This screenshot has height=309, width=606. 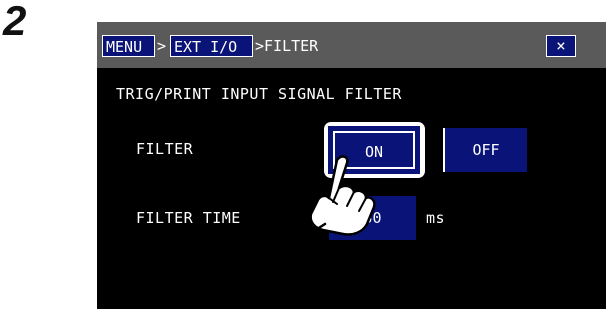 I want to click on ext-io-button: EXT I/O, so click(x=211, y=46).